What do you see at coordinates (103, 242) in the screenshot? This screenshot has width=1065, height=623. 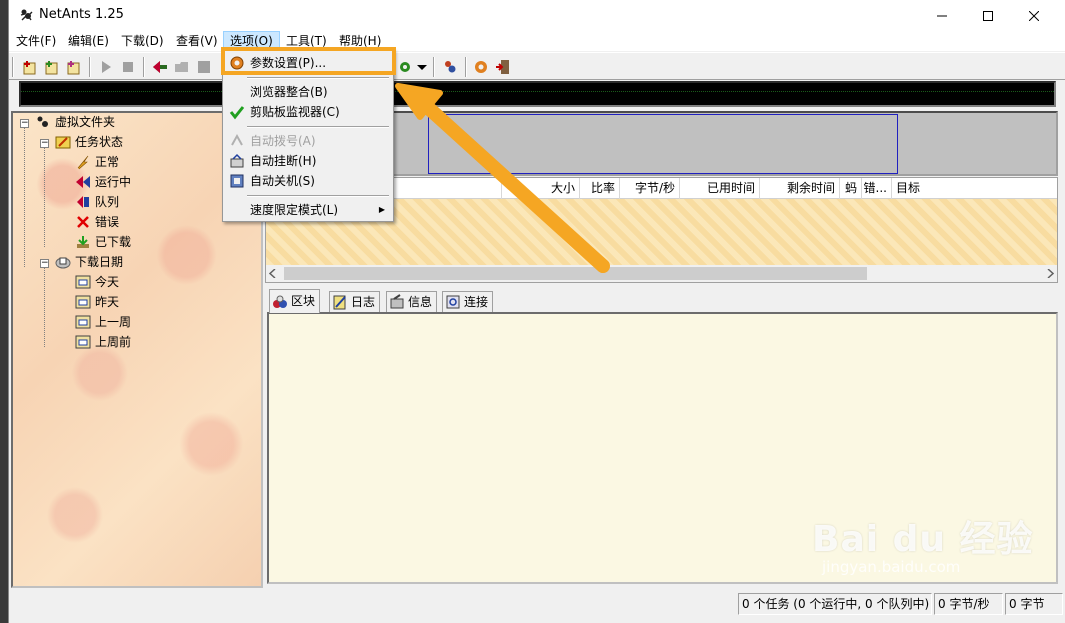 I see `tree-item-downloaded: 已下载` at bounding box center [103, 242].